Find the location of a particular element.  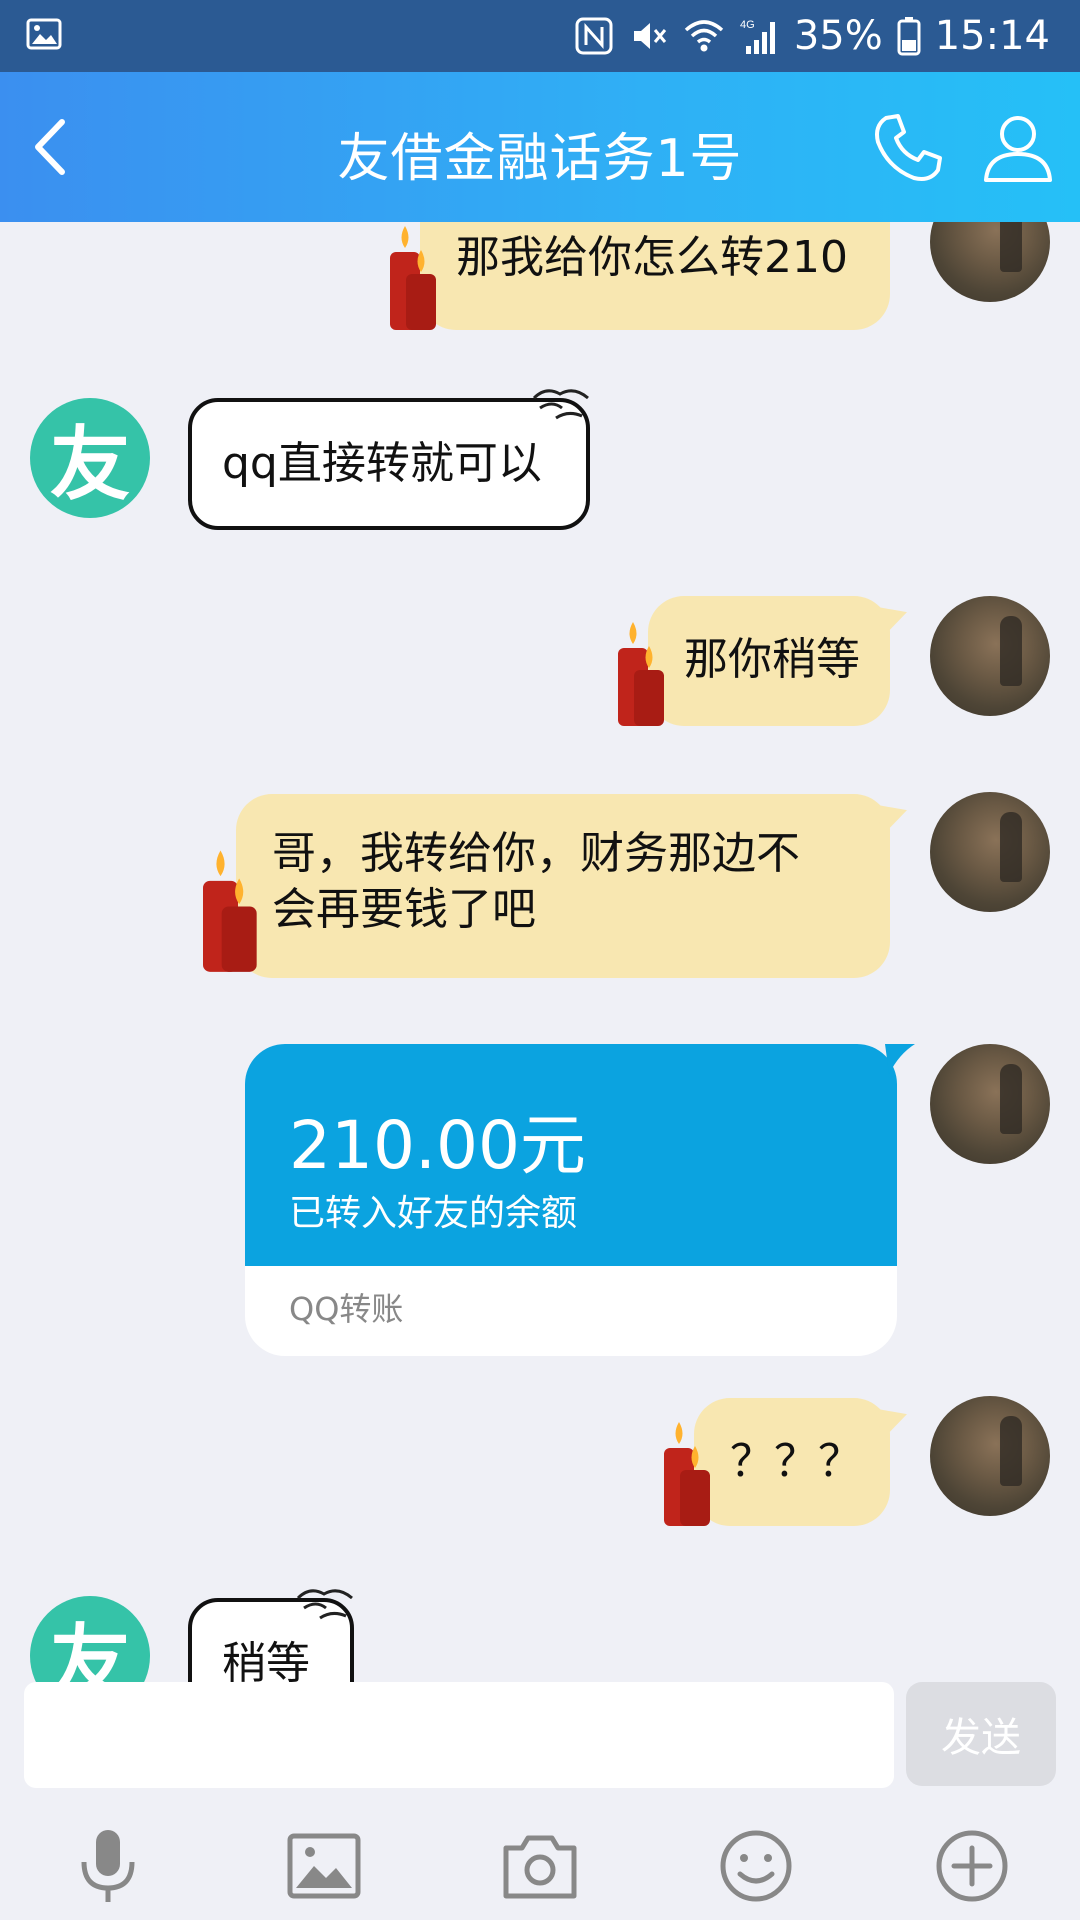

wifi-icon is located at coordinates (703, 36).